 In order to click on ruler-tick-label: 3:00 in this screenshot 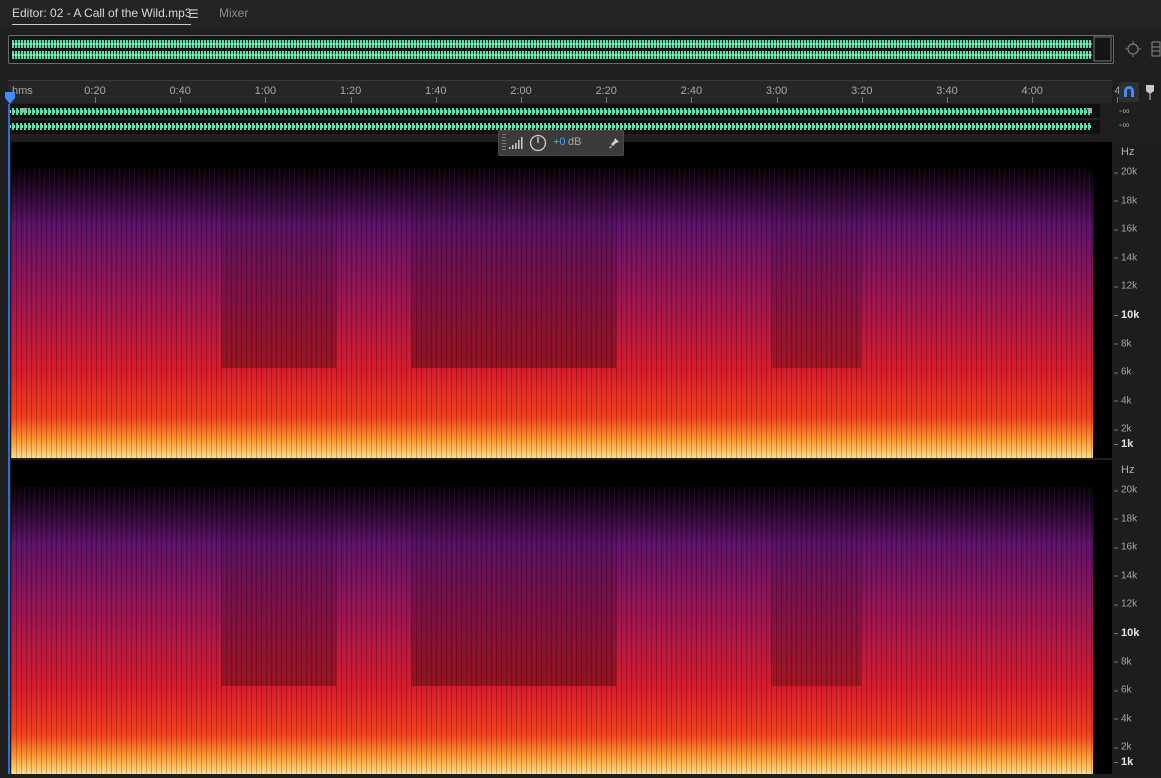, I will do `click(776, 91)`.